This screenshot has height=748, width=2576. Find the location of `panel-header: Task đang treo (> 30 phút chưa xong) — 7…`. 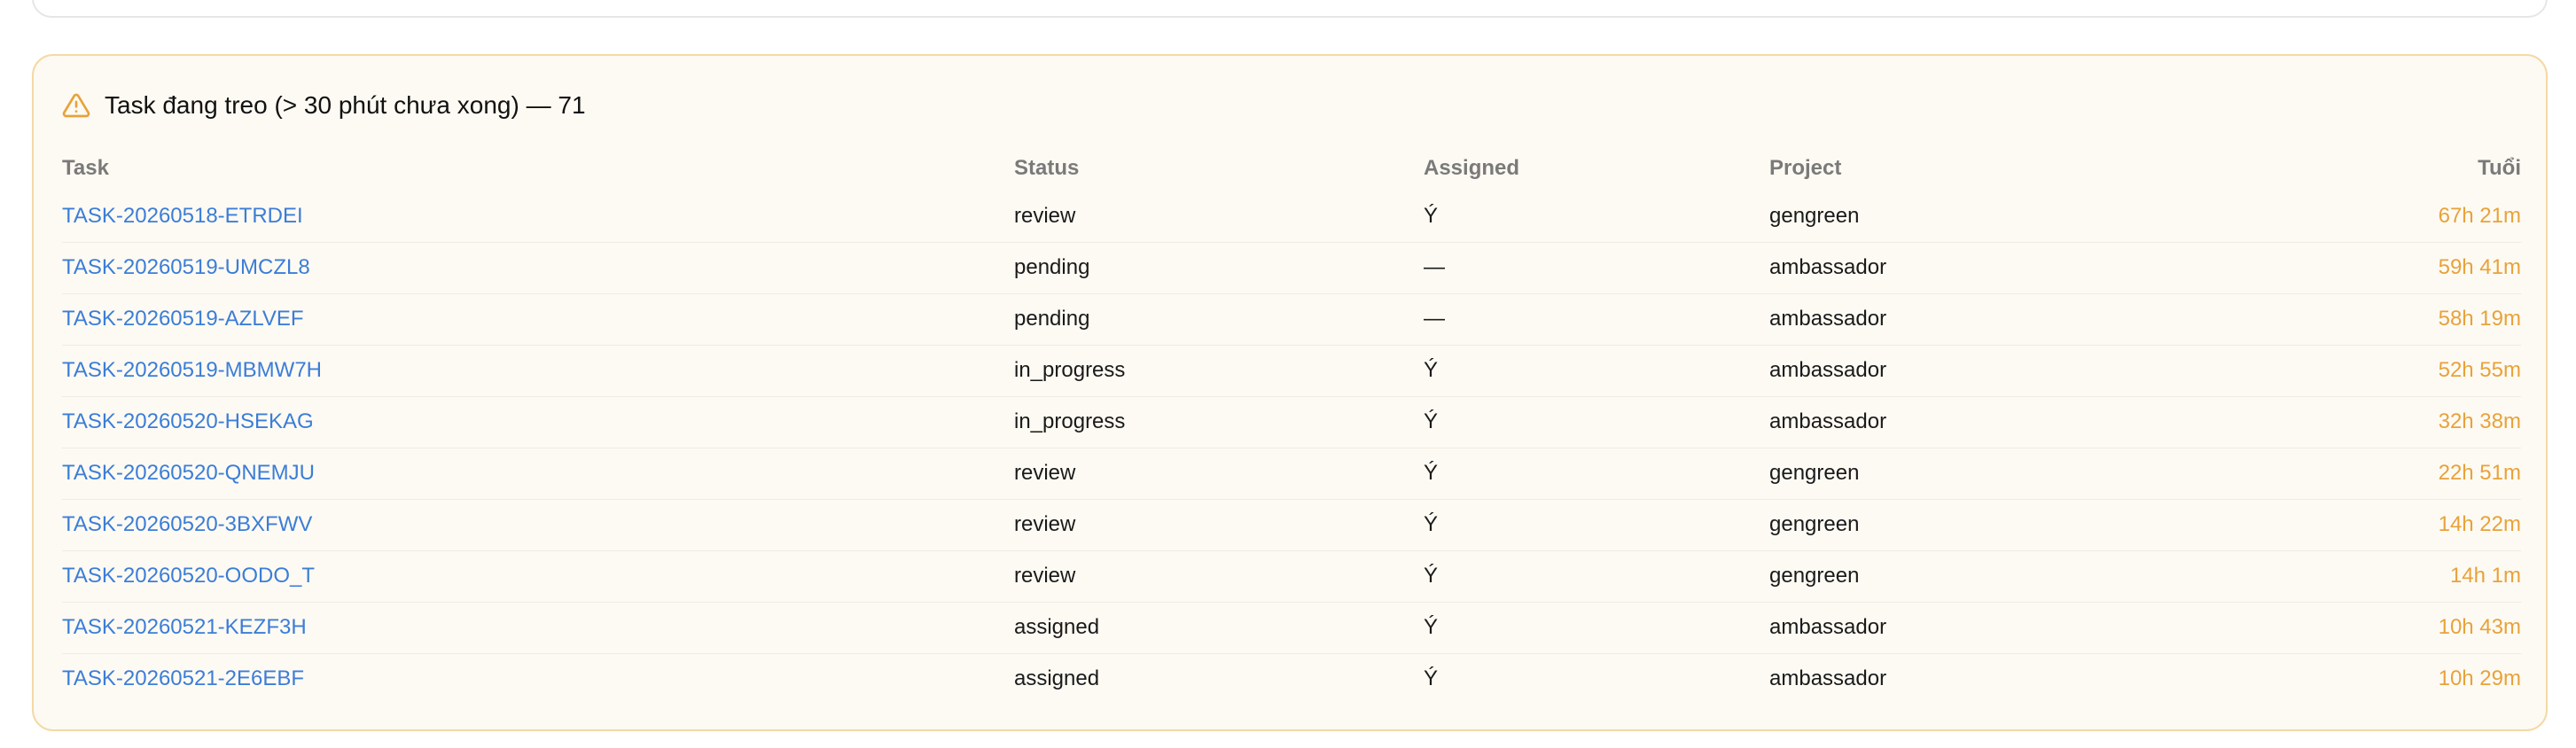

panel-header: Task đang treo (> 30 phút chưa xong) — 7… is located at coordinates (324, 106).